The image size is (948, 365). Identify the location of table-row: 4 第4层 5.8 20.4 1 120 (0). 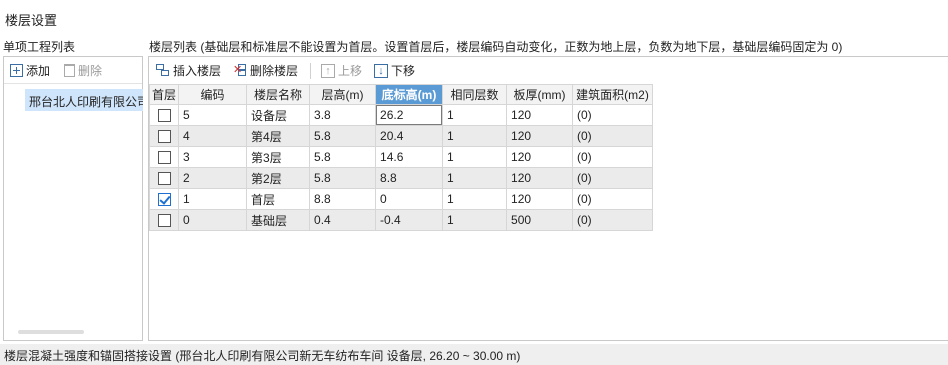
(401, 136).